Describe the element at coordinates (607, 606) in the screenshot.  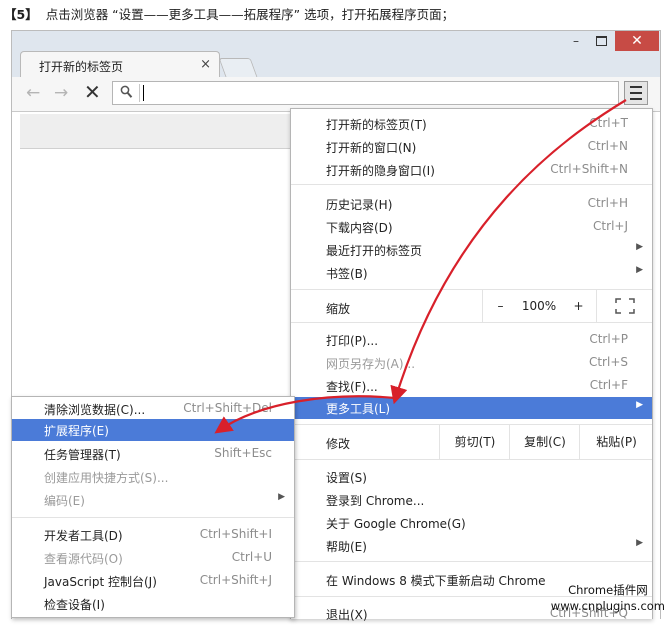
I see `watermark-line2: www.cnplugins.com` at that location.